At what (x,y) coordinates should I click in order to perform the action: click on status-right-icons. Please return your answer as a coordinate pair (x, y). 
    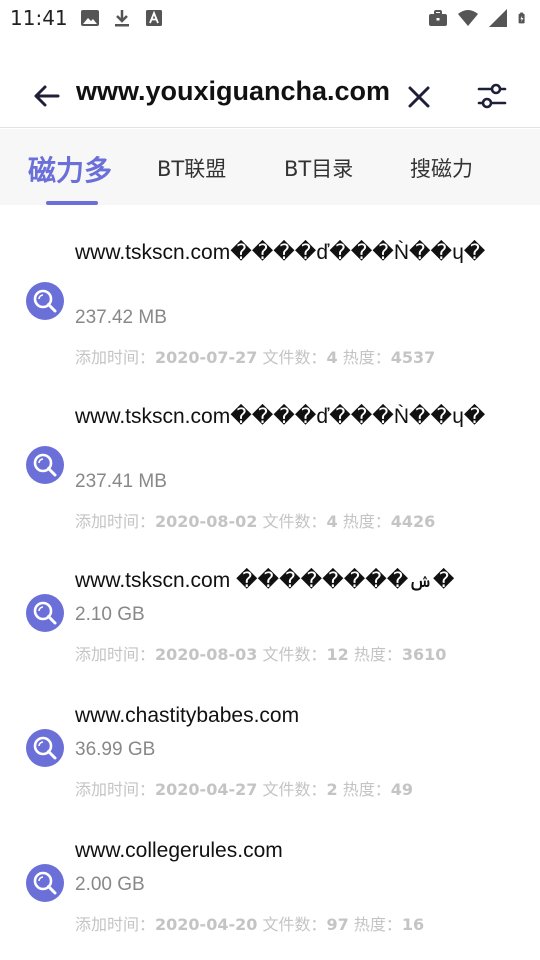
    Looking at the image, I should click on (479, 18).